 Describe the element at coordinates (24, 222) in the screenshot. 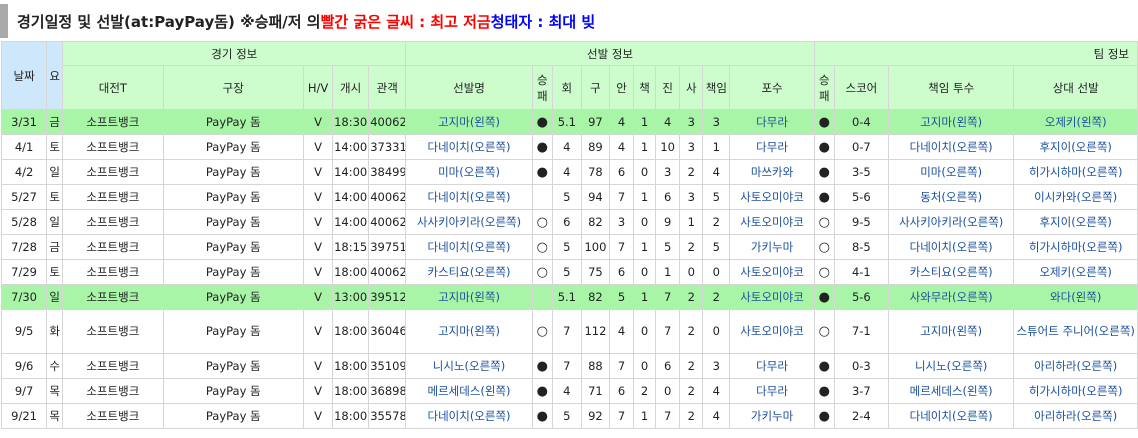

I see `date-cell: 5/28` at that location.